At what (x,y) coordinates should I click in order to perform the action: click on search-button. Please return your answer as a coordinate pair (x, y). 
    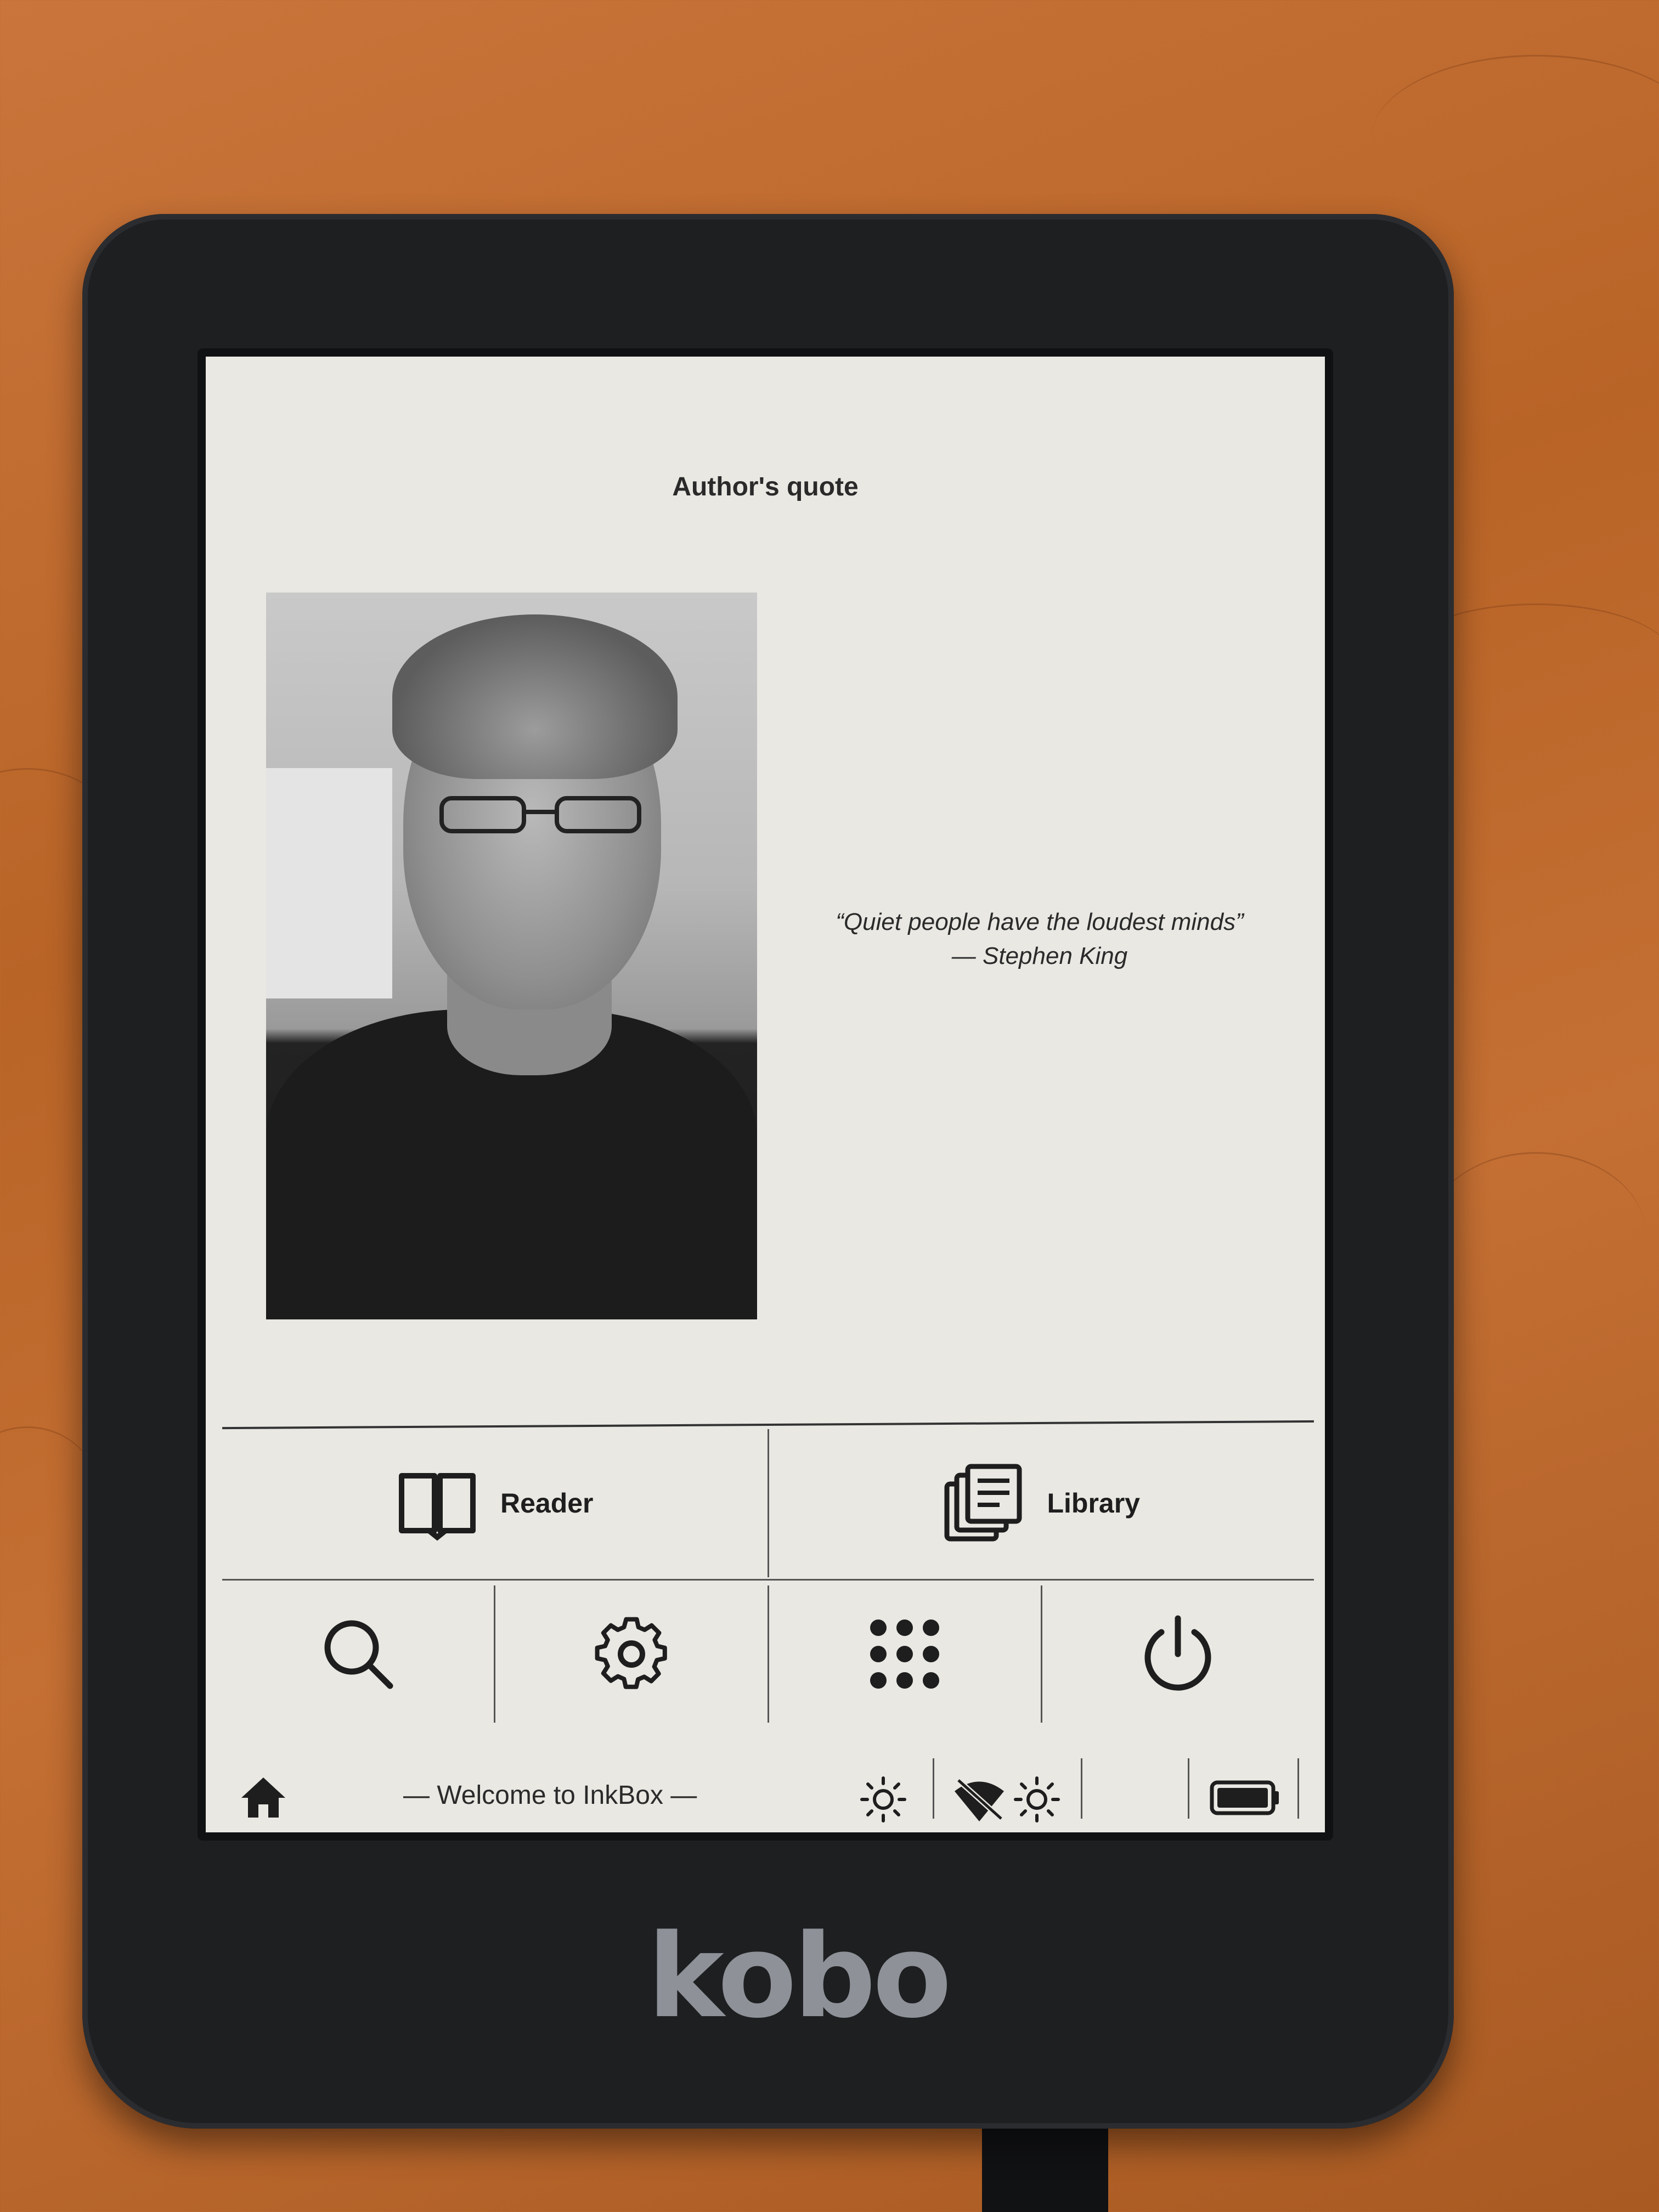
    Looking at the image, I should click on (359, 1654).